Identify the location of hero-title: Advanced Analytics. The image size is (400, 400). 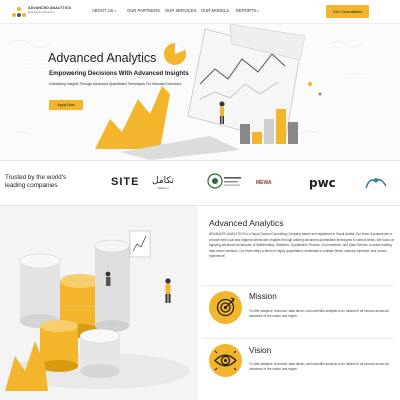
(102, 58).